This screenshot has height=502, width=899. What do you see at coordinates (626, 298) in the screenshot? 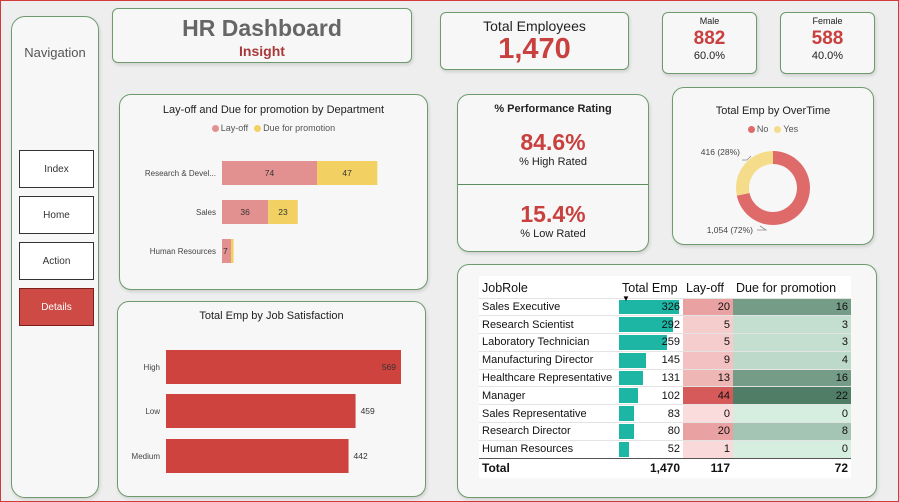
I see `sort-descending-icon: ▼` at bounding box center [626, 298].